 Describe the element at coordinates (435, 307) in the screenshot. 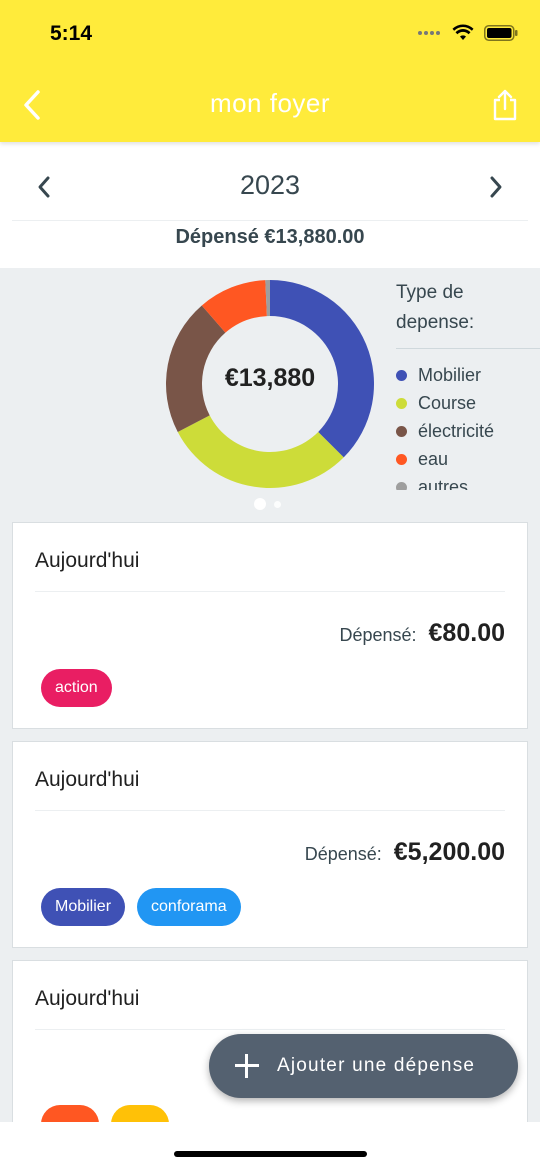

I see `legend-title: Type de depense:` at that location.